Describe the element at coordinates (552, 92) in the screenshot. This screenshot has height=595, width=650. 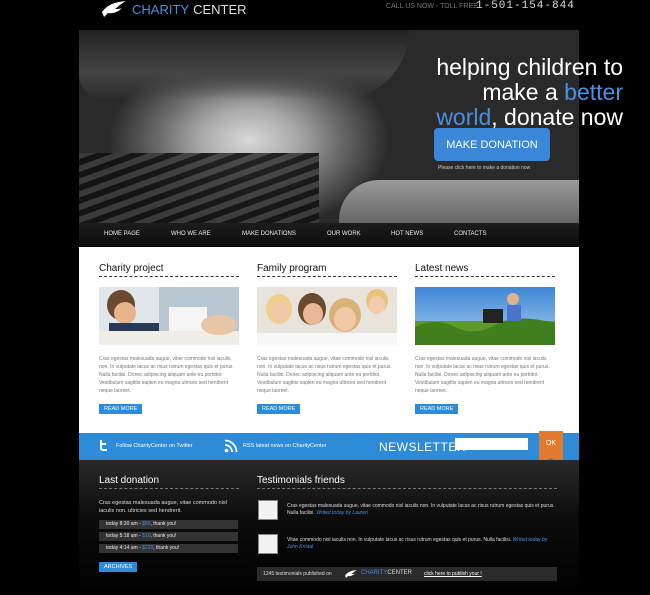
I see `hero-headline-line2: make a better` at that location.